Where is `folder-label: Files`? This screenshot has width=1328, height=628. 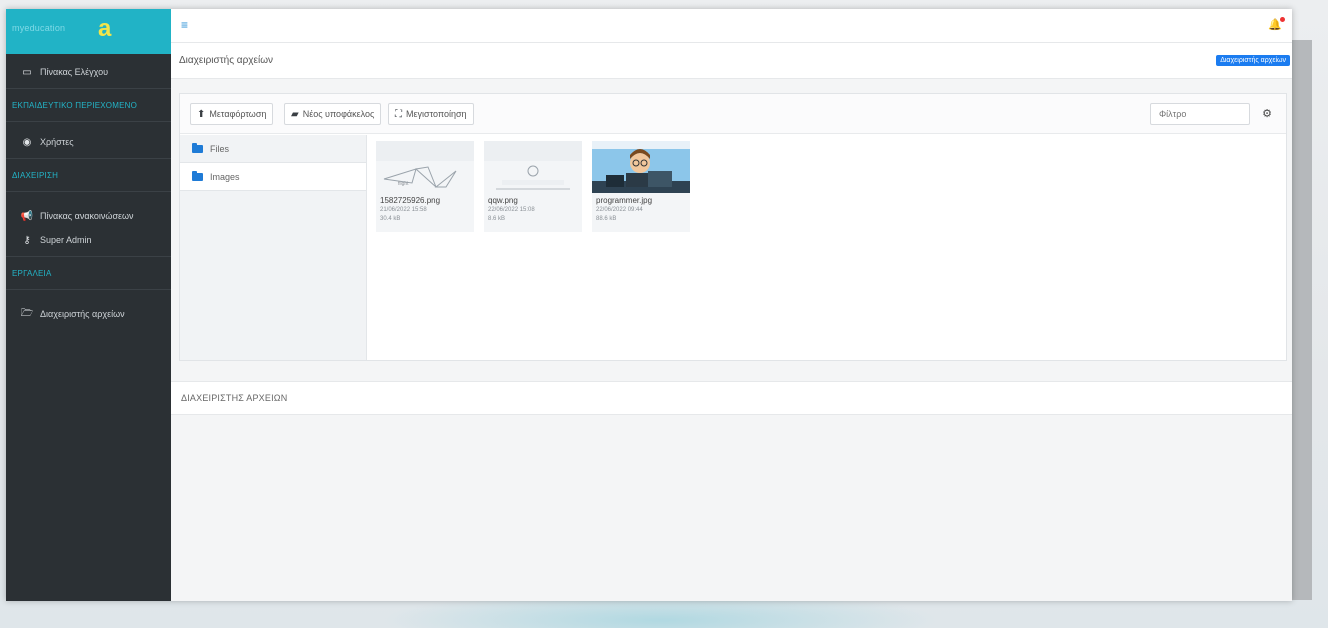 folder-label: Files is located at coordinates (220, 148).